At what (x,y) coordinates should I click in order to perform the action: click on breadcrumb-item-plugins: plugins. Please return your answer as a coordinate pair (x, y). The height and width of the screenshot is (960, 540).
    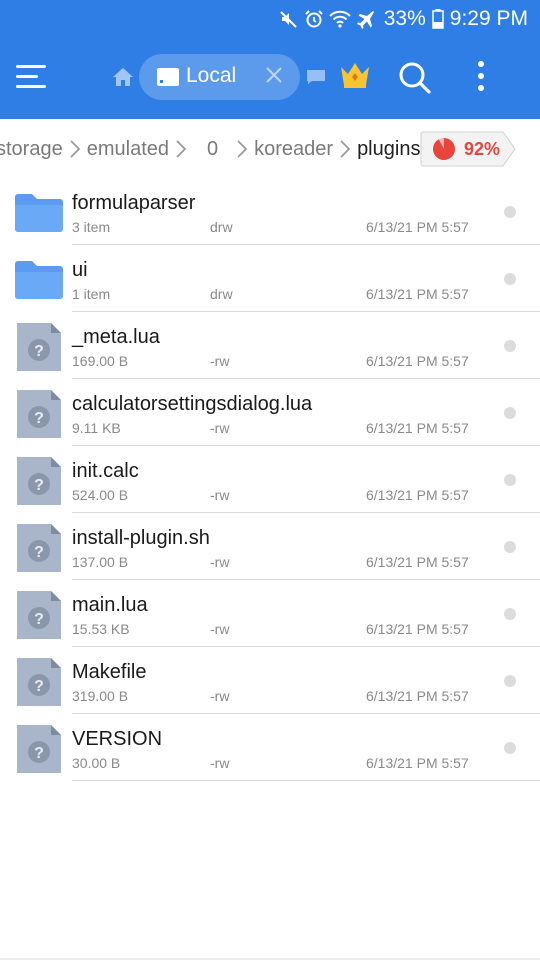
    Looking at the image, I should click on (388, 149).